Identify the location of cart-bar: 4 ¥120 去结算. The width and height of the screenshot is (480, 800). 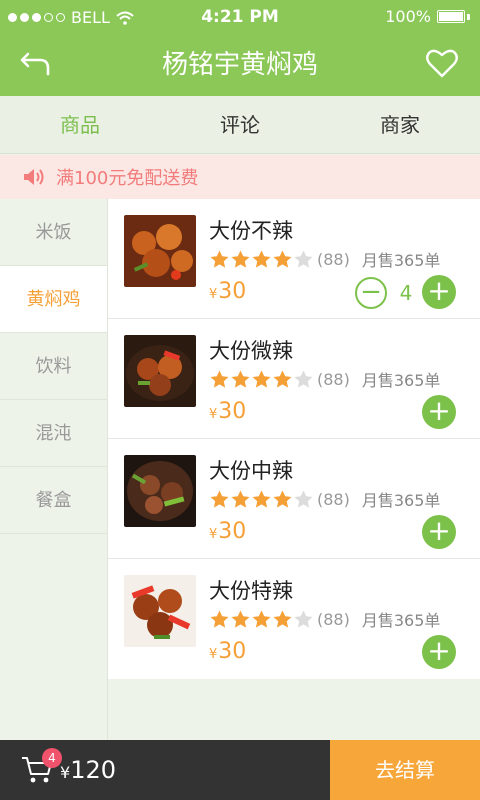
(240, 770).